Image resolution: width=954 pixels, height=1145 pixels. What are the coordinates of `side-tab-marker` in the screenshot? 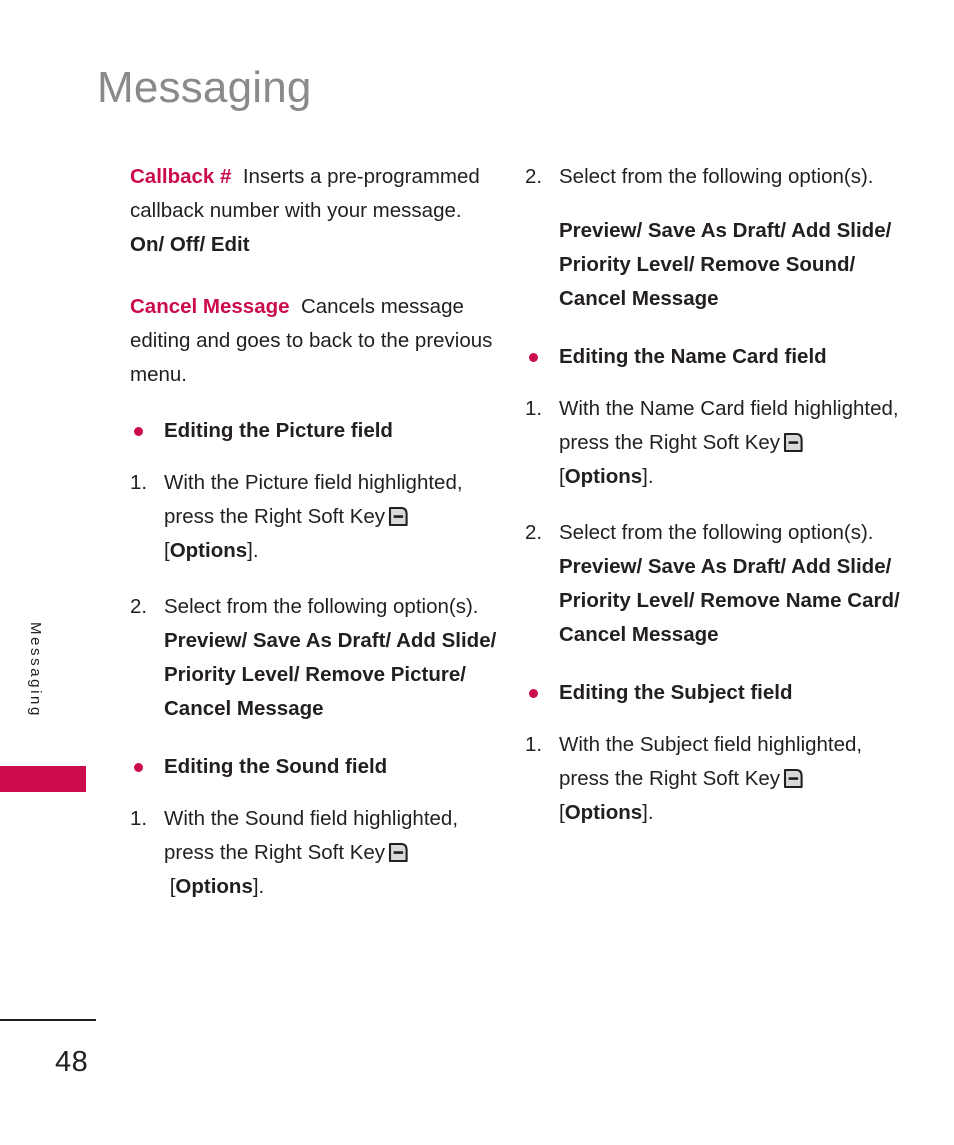 It's located at (43, 779).